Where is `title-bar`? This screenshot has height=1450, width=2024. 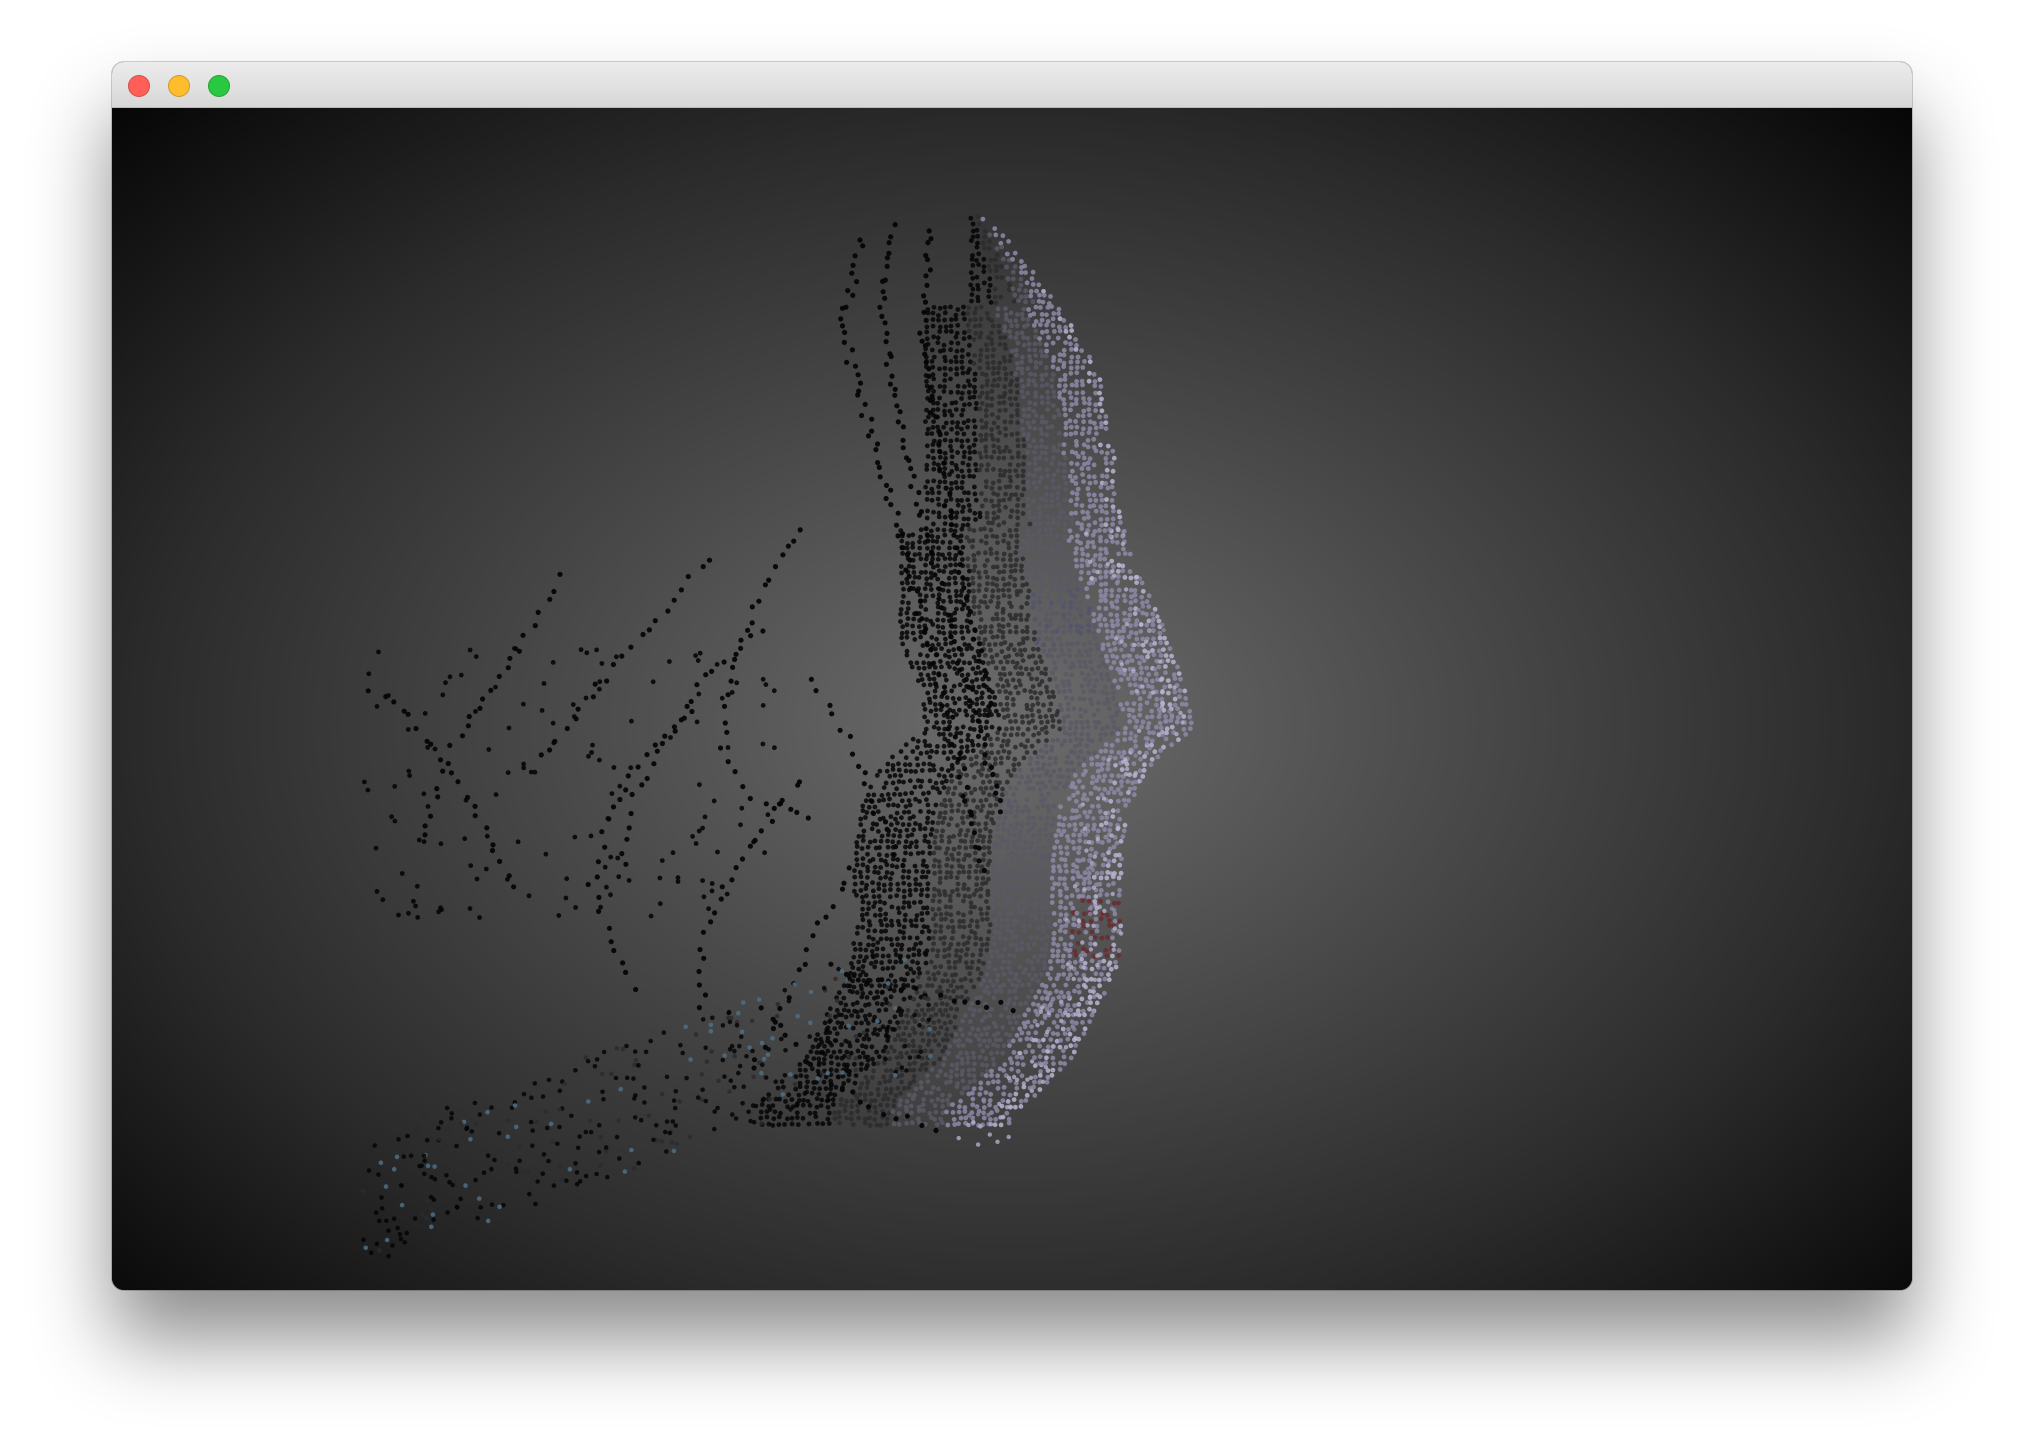
title-bar is located at coordinates (1012, 85).